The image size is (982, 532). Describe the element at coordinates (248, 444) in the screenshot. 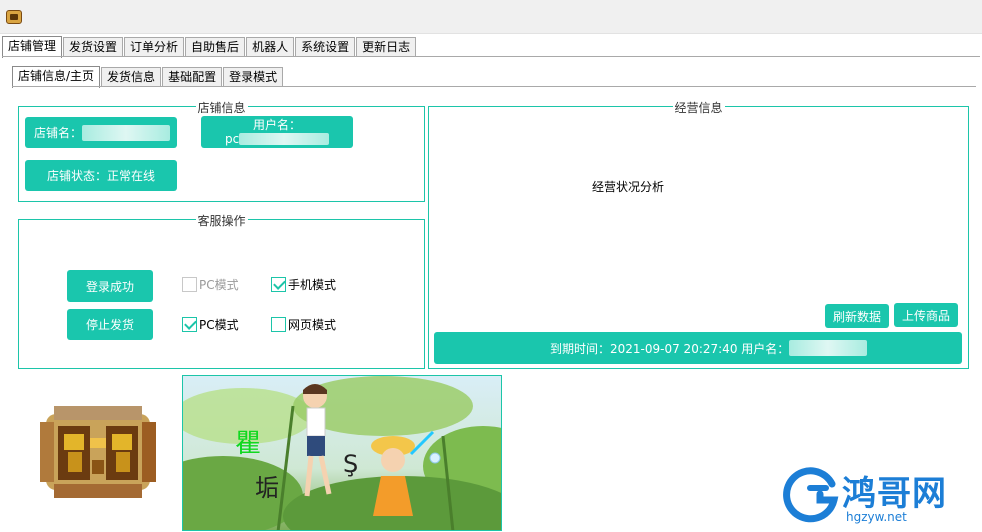

I see `illustration-glyph-1: 瞿` at that location.